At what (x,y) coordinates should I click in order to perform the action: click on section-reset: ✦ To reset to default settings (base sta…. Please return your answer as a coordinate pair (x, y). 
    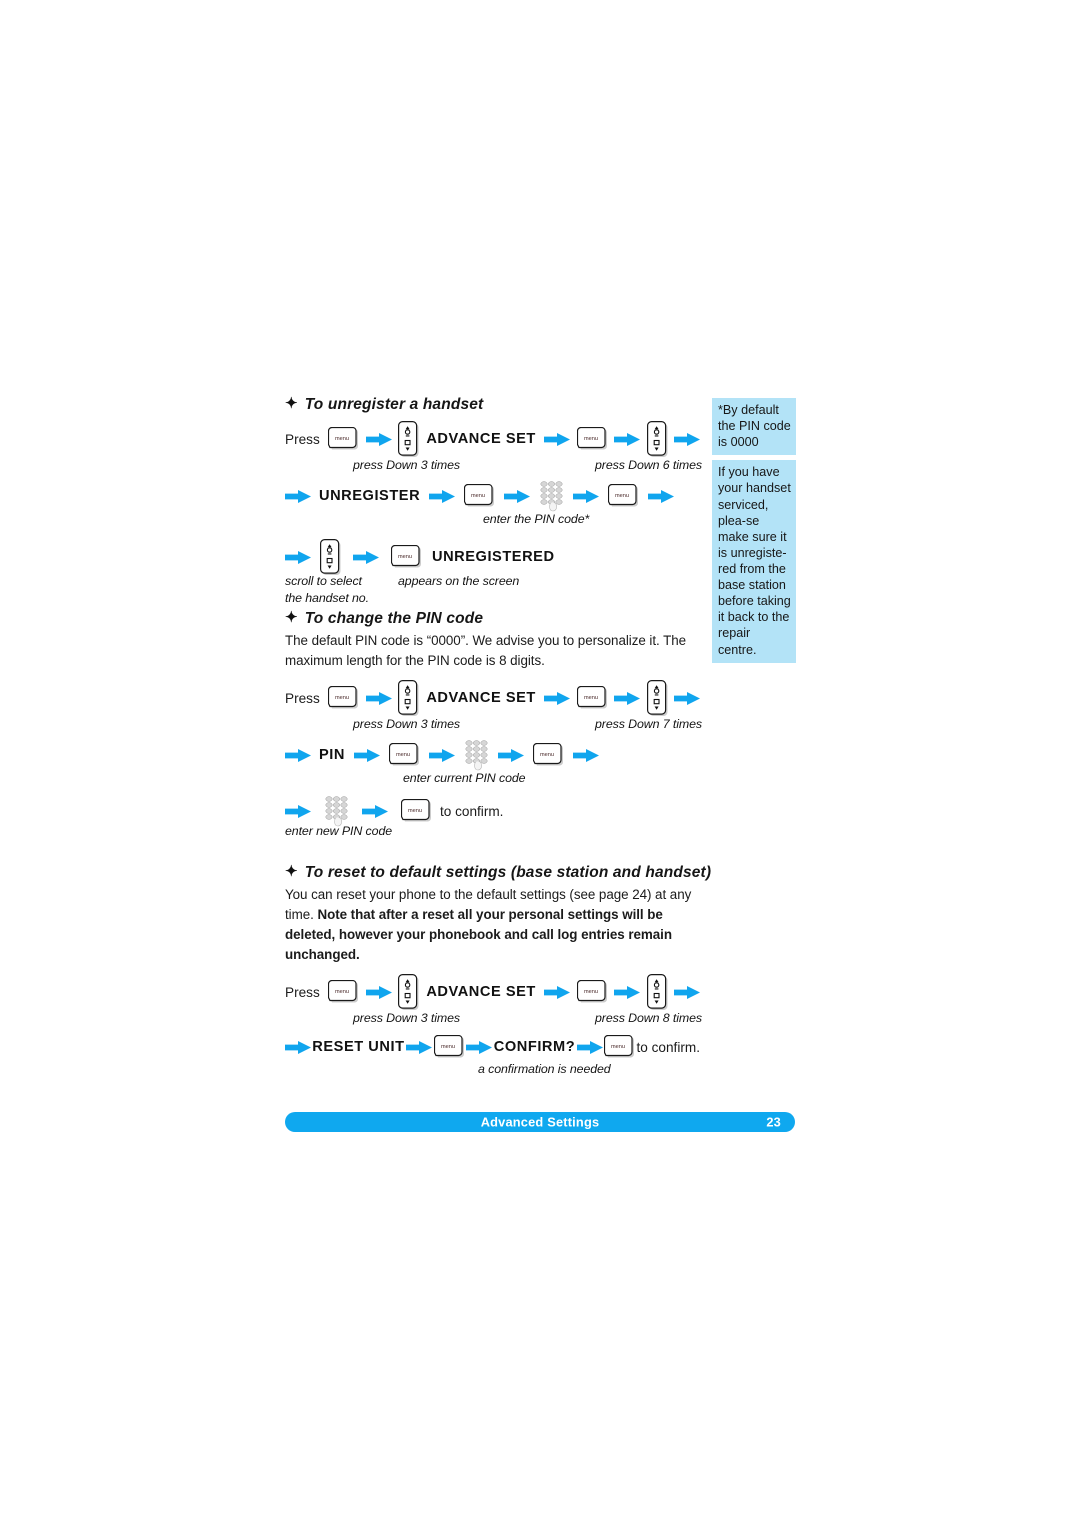
    Looking at the image, I should click on (498, 971).